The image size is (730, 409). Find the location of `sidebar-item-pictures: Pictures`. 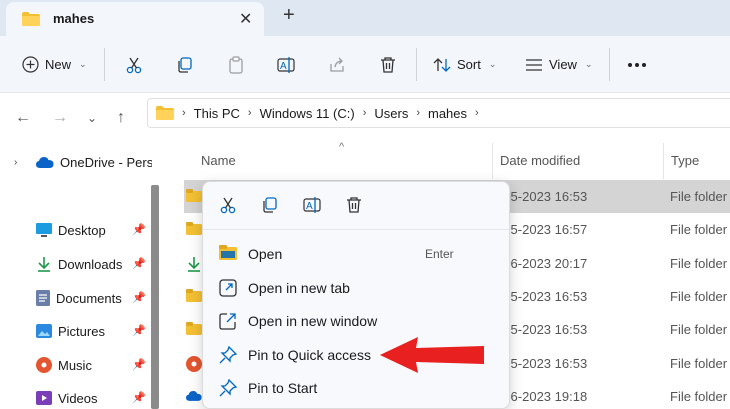

sidebar-item-pictures: Pictures is located at coordinates (70, 331).